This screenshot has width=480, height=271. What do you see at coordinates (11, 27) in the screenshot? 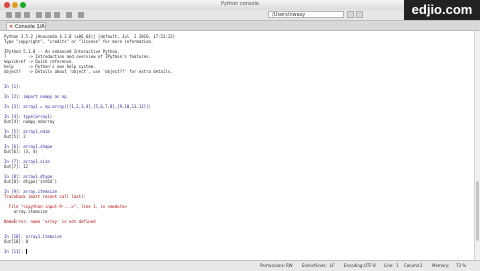
I see `close-tab-icon: ✕` at bounding box center [11, 27].